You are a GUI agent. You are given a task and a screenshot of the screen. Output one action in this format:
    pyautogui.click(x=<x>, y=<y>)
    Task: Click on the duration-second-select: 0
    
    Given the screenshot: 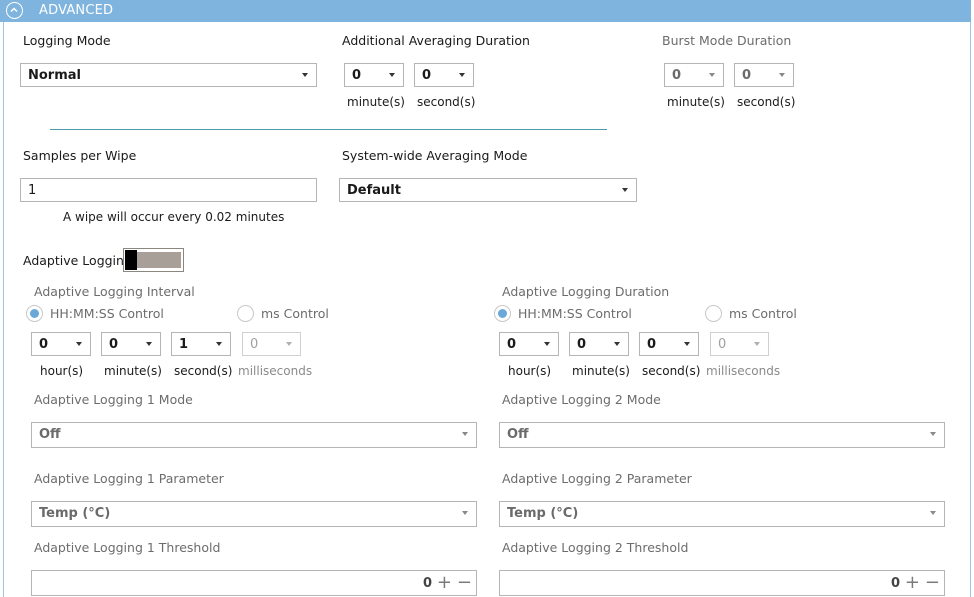 What is the action you would take?
    pyautogui.click(x=669, y=344)
    